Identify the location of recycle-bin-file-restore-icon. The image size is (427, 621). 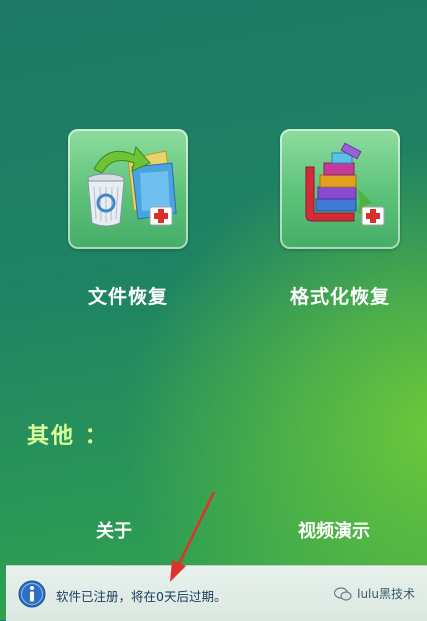
(132, 186).